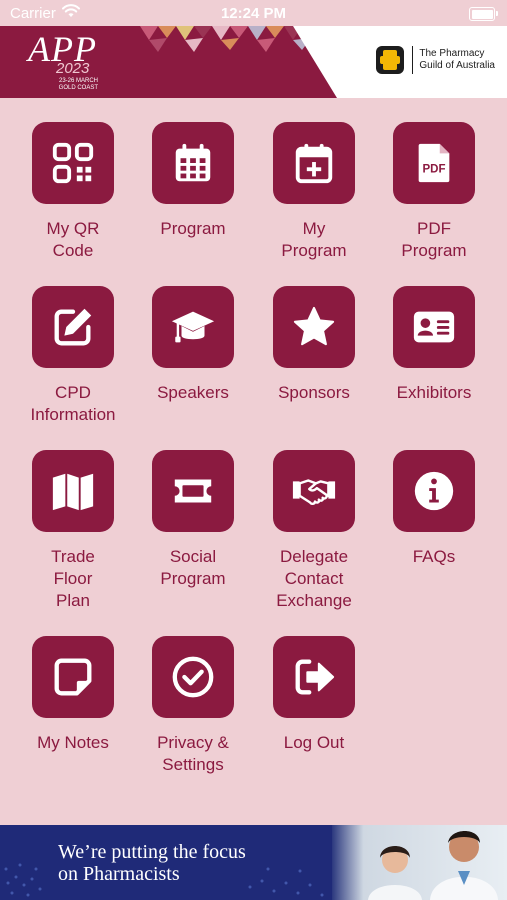  What do you see at coordinates (73, 677) in the screenshot?
I see `sticky-note-icon` at bounding box center [73, 677].